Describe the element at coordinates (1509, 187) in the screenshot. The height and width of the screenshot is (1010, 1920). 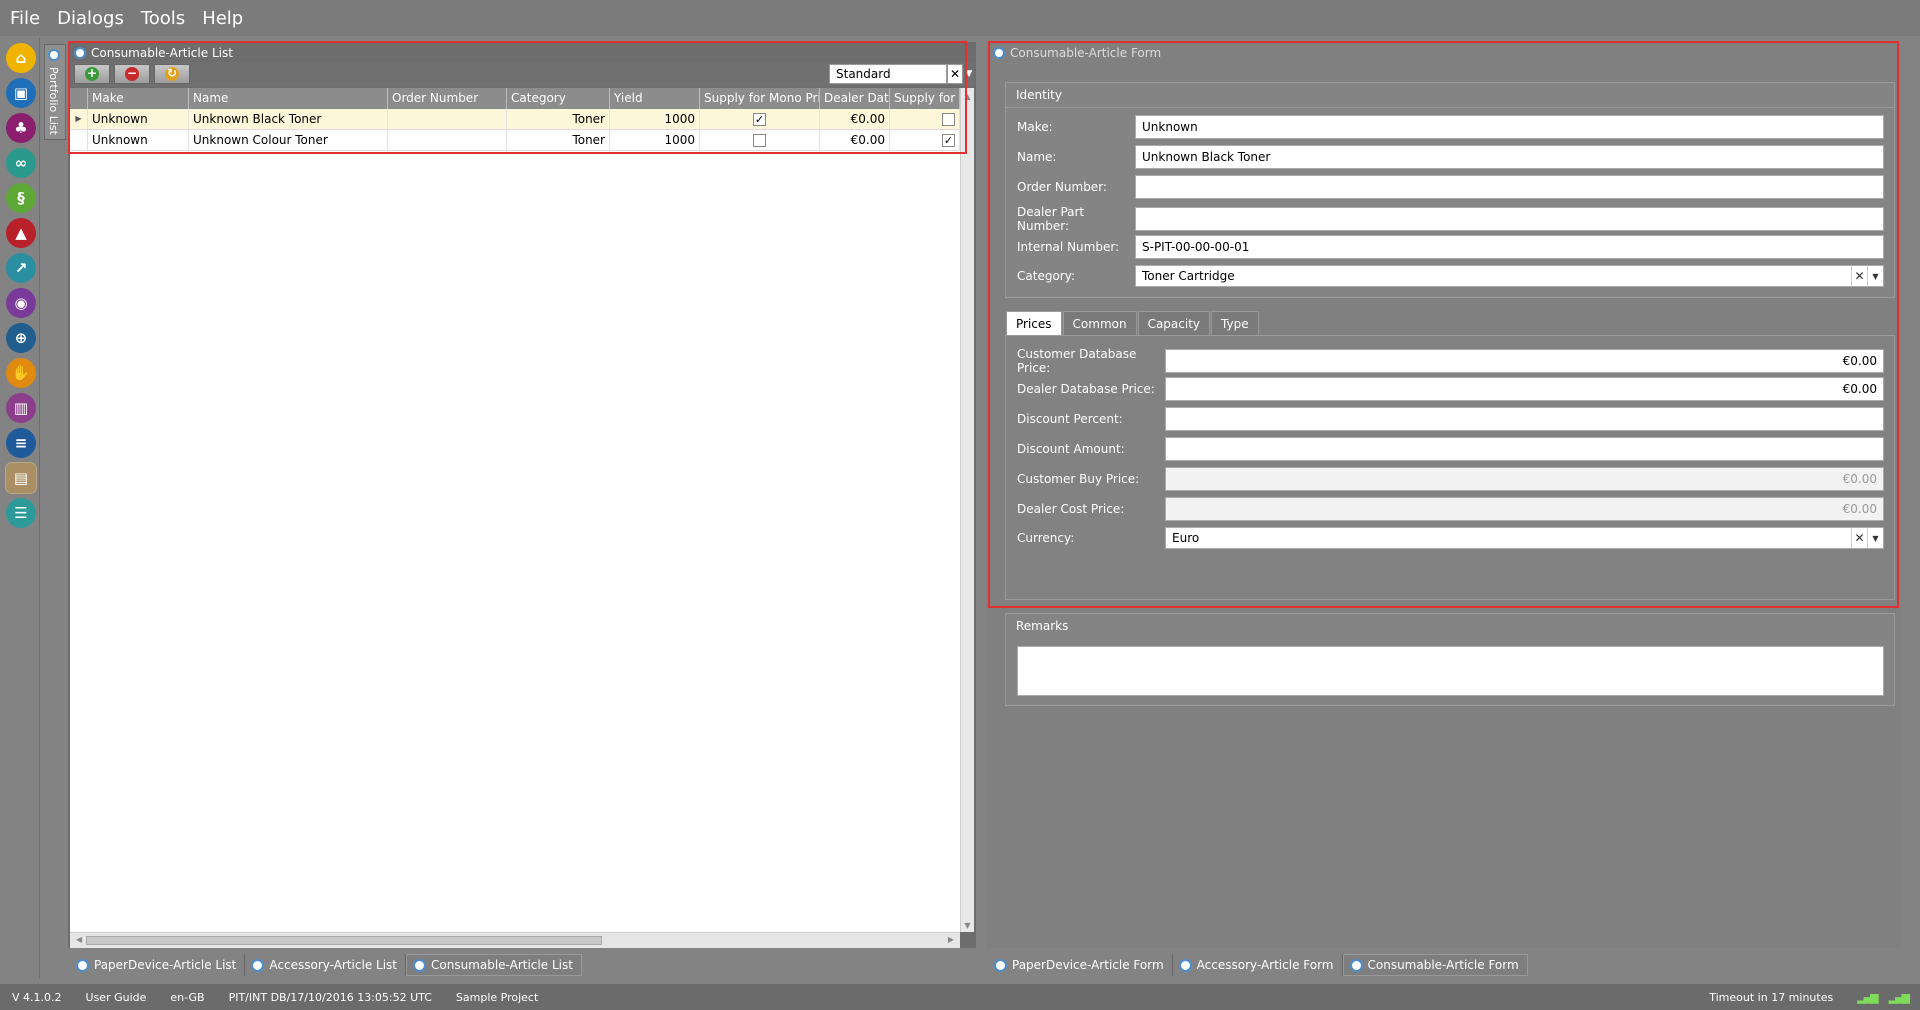
I see `order-number-field` at that location.